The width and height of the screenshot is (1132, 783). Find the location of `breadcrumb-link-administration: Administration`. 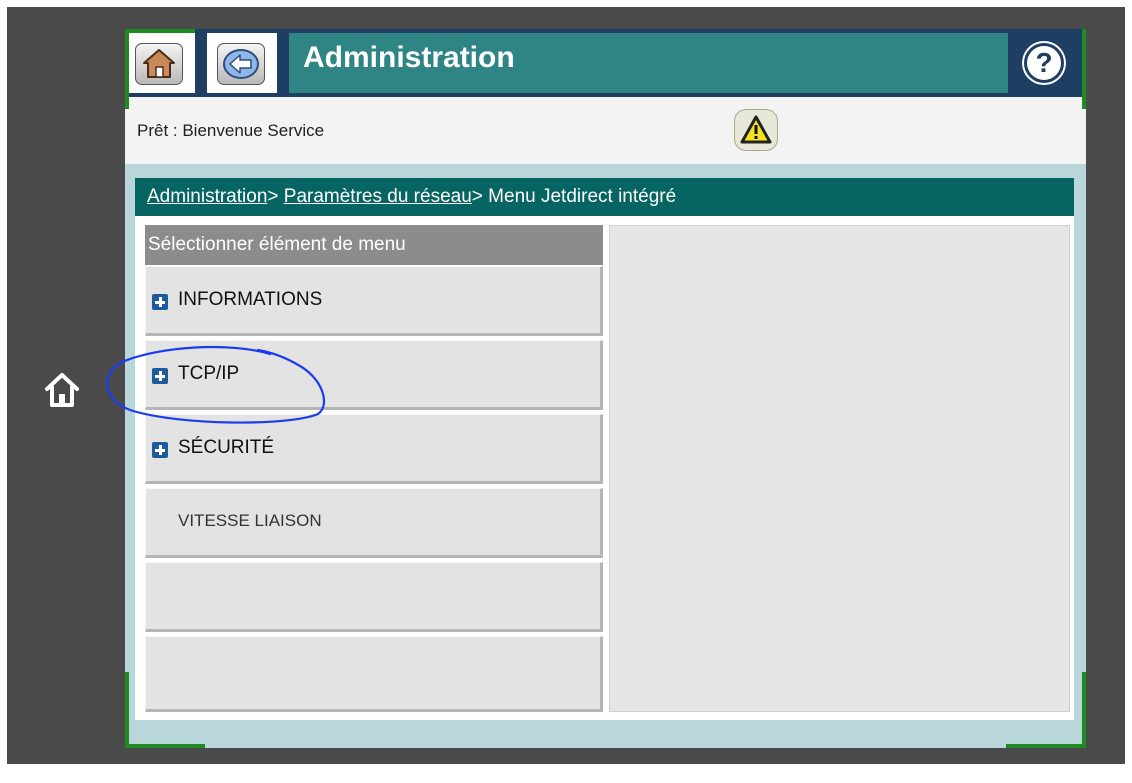

breadcrumb-link-administration: Administration is located at coordinates (207, 196).